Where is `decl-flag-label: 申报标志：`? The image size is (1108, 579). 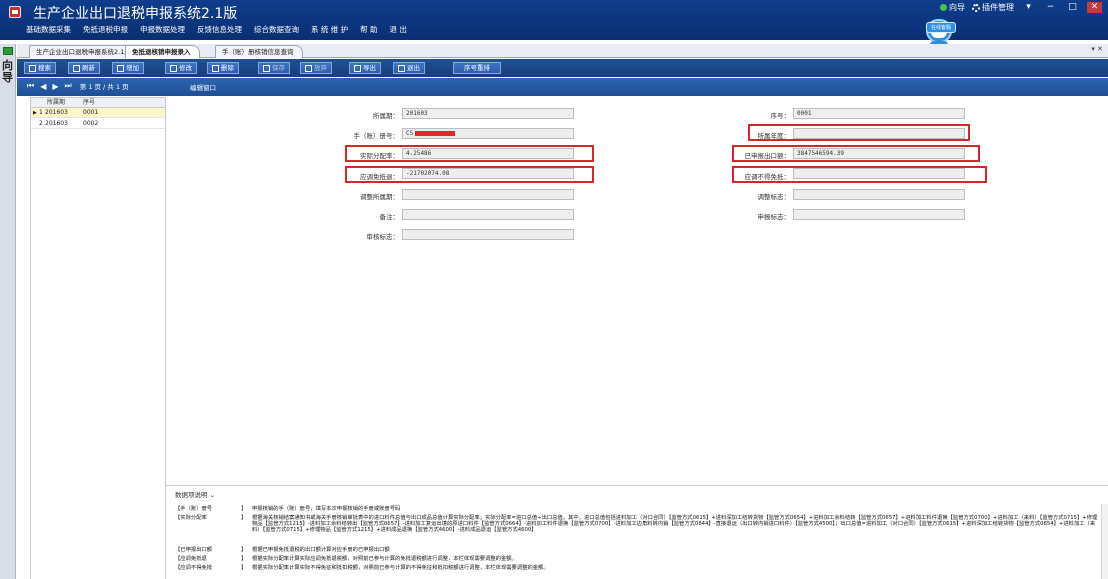 decl-flag-label: 申报标志： is located at coordinates (774, 217).